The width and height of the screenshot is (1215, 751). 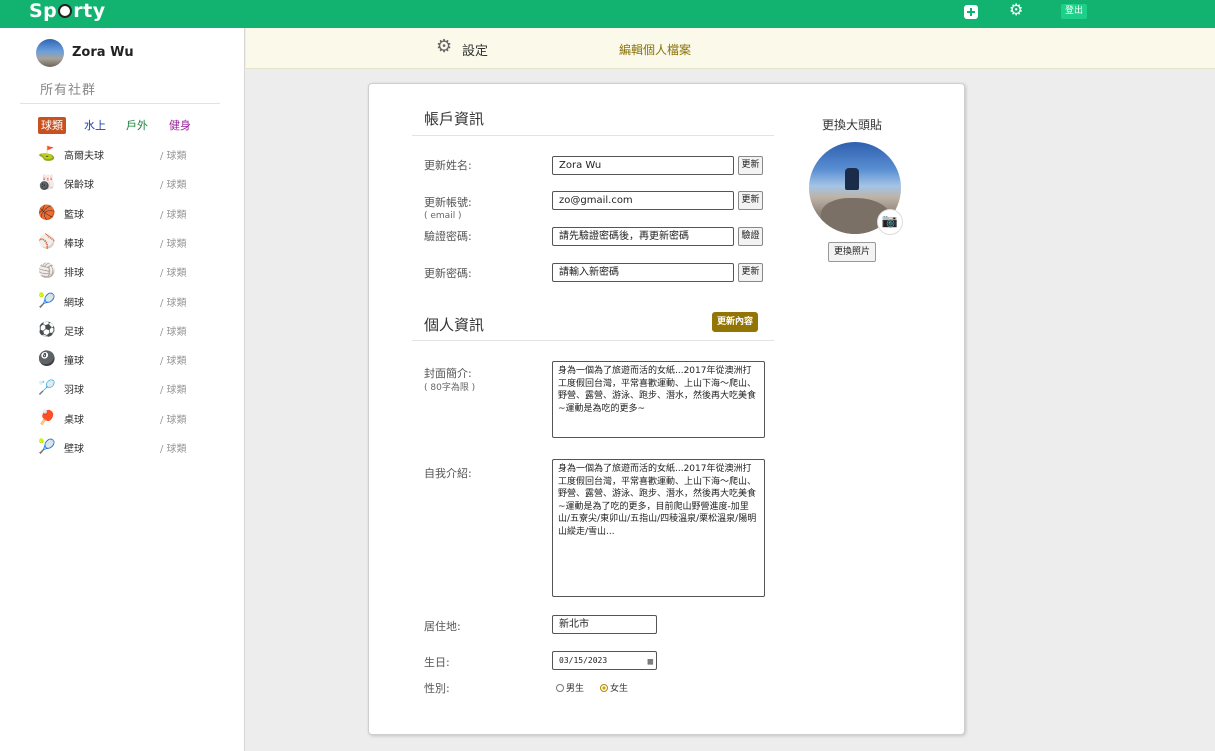 What do you see at coordinates (890, 222) in the screenshot?
I see `camera-icon: 📷` at bounding box center [890, 222].